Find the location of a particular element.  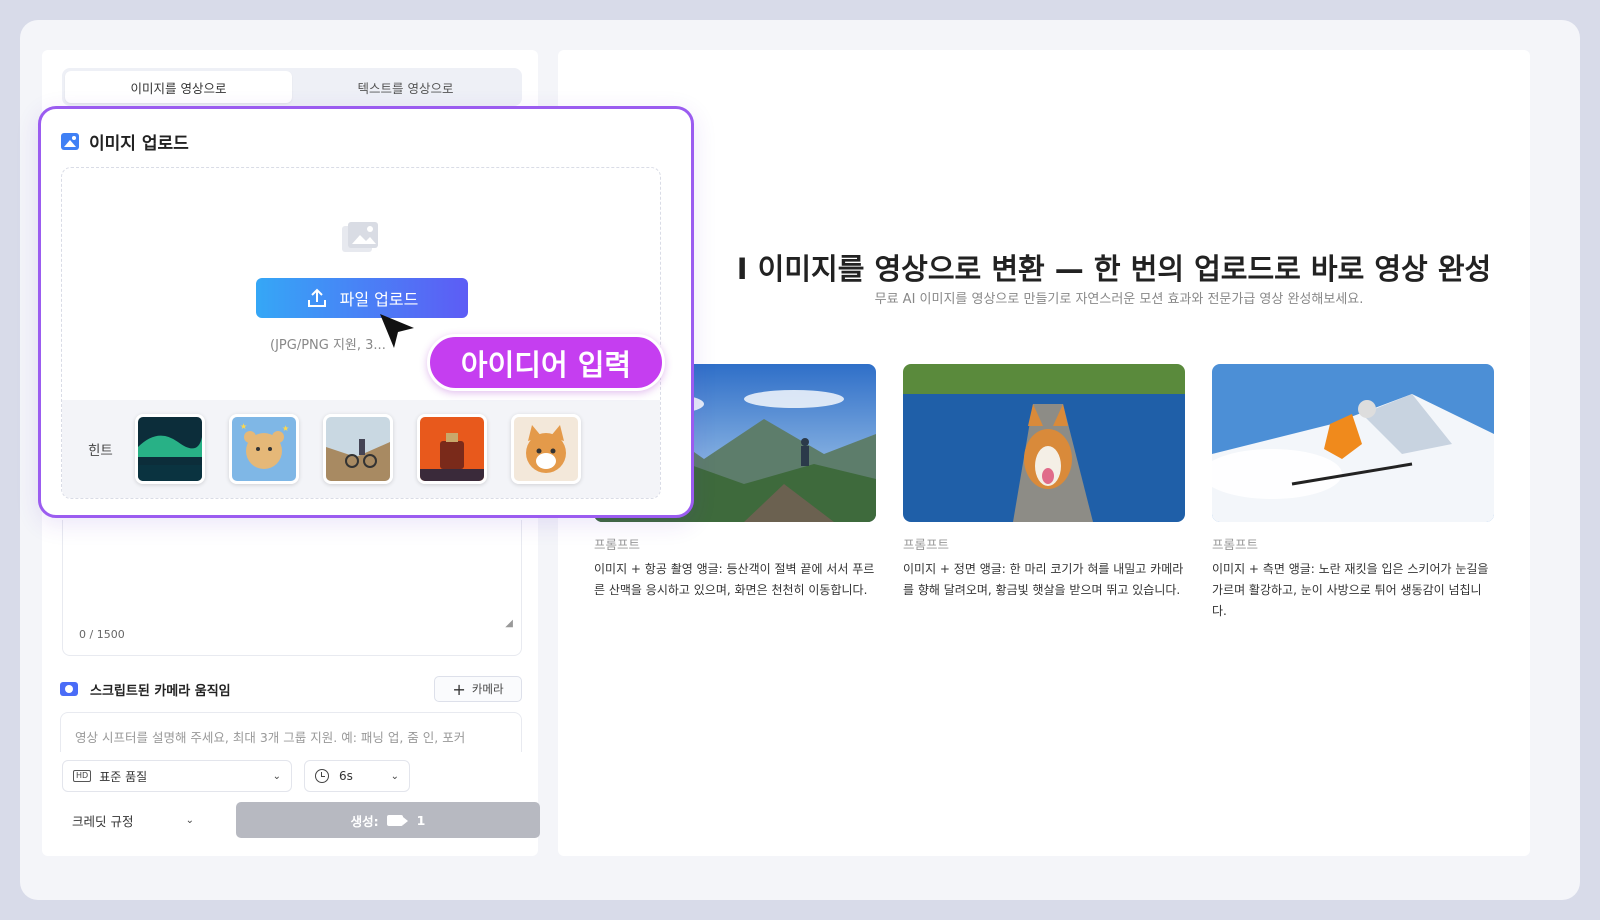

tab-text-to-video: 텍스트를 영상으로 is located at coordinates (405, 87).